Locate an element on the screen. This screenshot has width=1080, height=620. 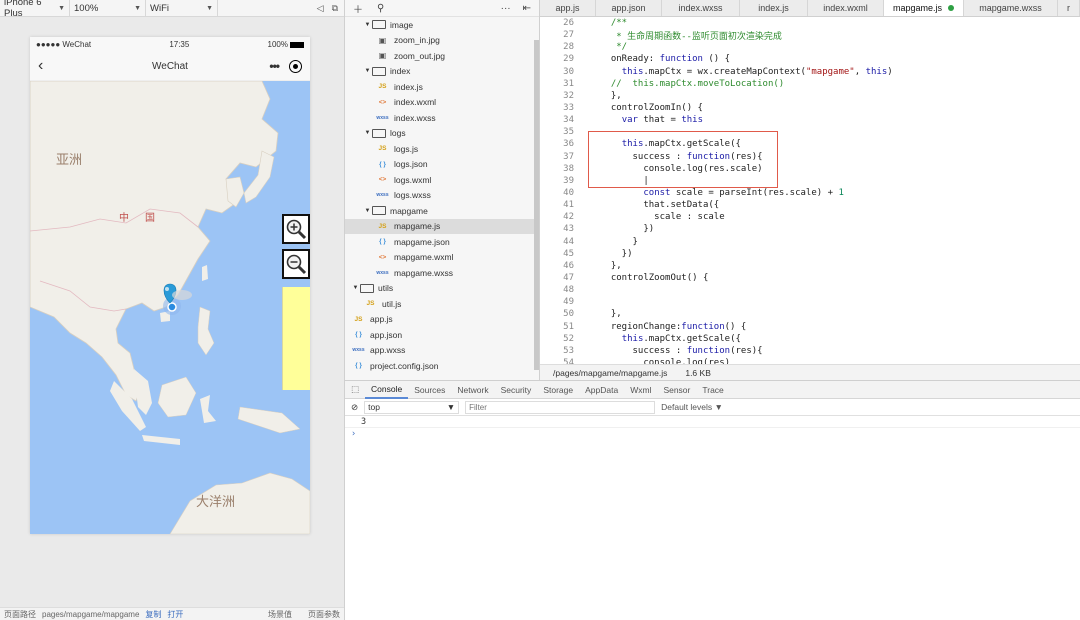
tree-file-index-js: JS index.js is located at coordinates (442, 87).